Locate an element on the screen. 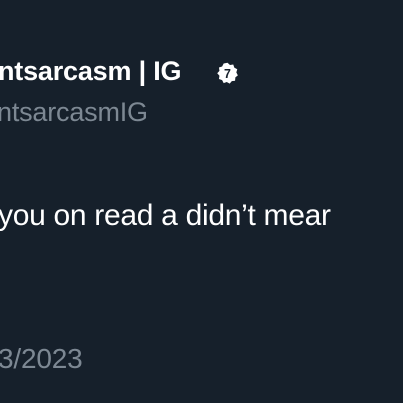  user-handle: ntsarcasmIG is located at coordinates (74, 112).